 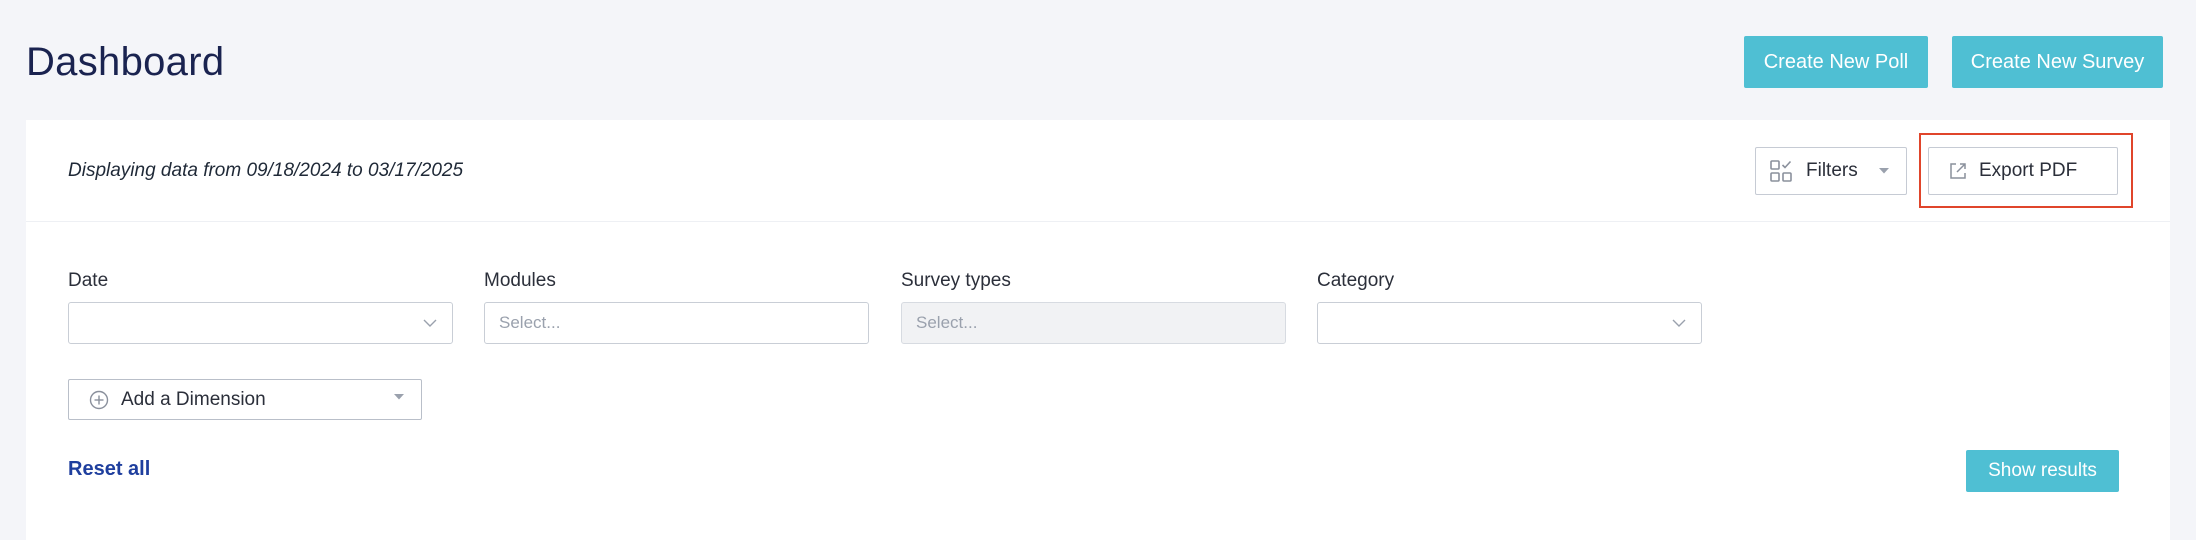 I want to click on add-dimension-label: Add a Dimension, so click(x=193, y=399).